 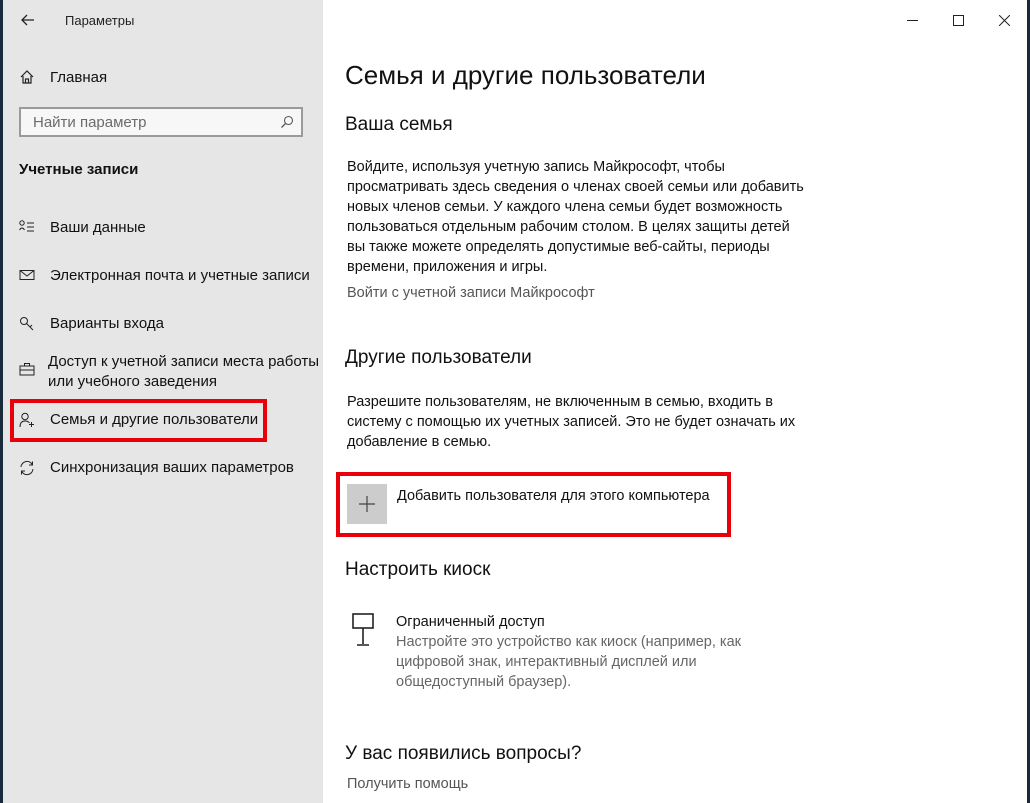 What do you see at coordinates (79, 77) in the screenshot?
I see `nav-home-label: Главная` at bounding box center [79, 77].